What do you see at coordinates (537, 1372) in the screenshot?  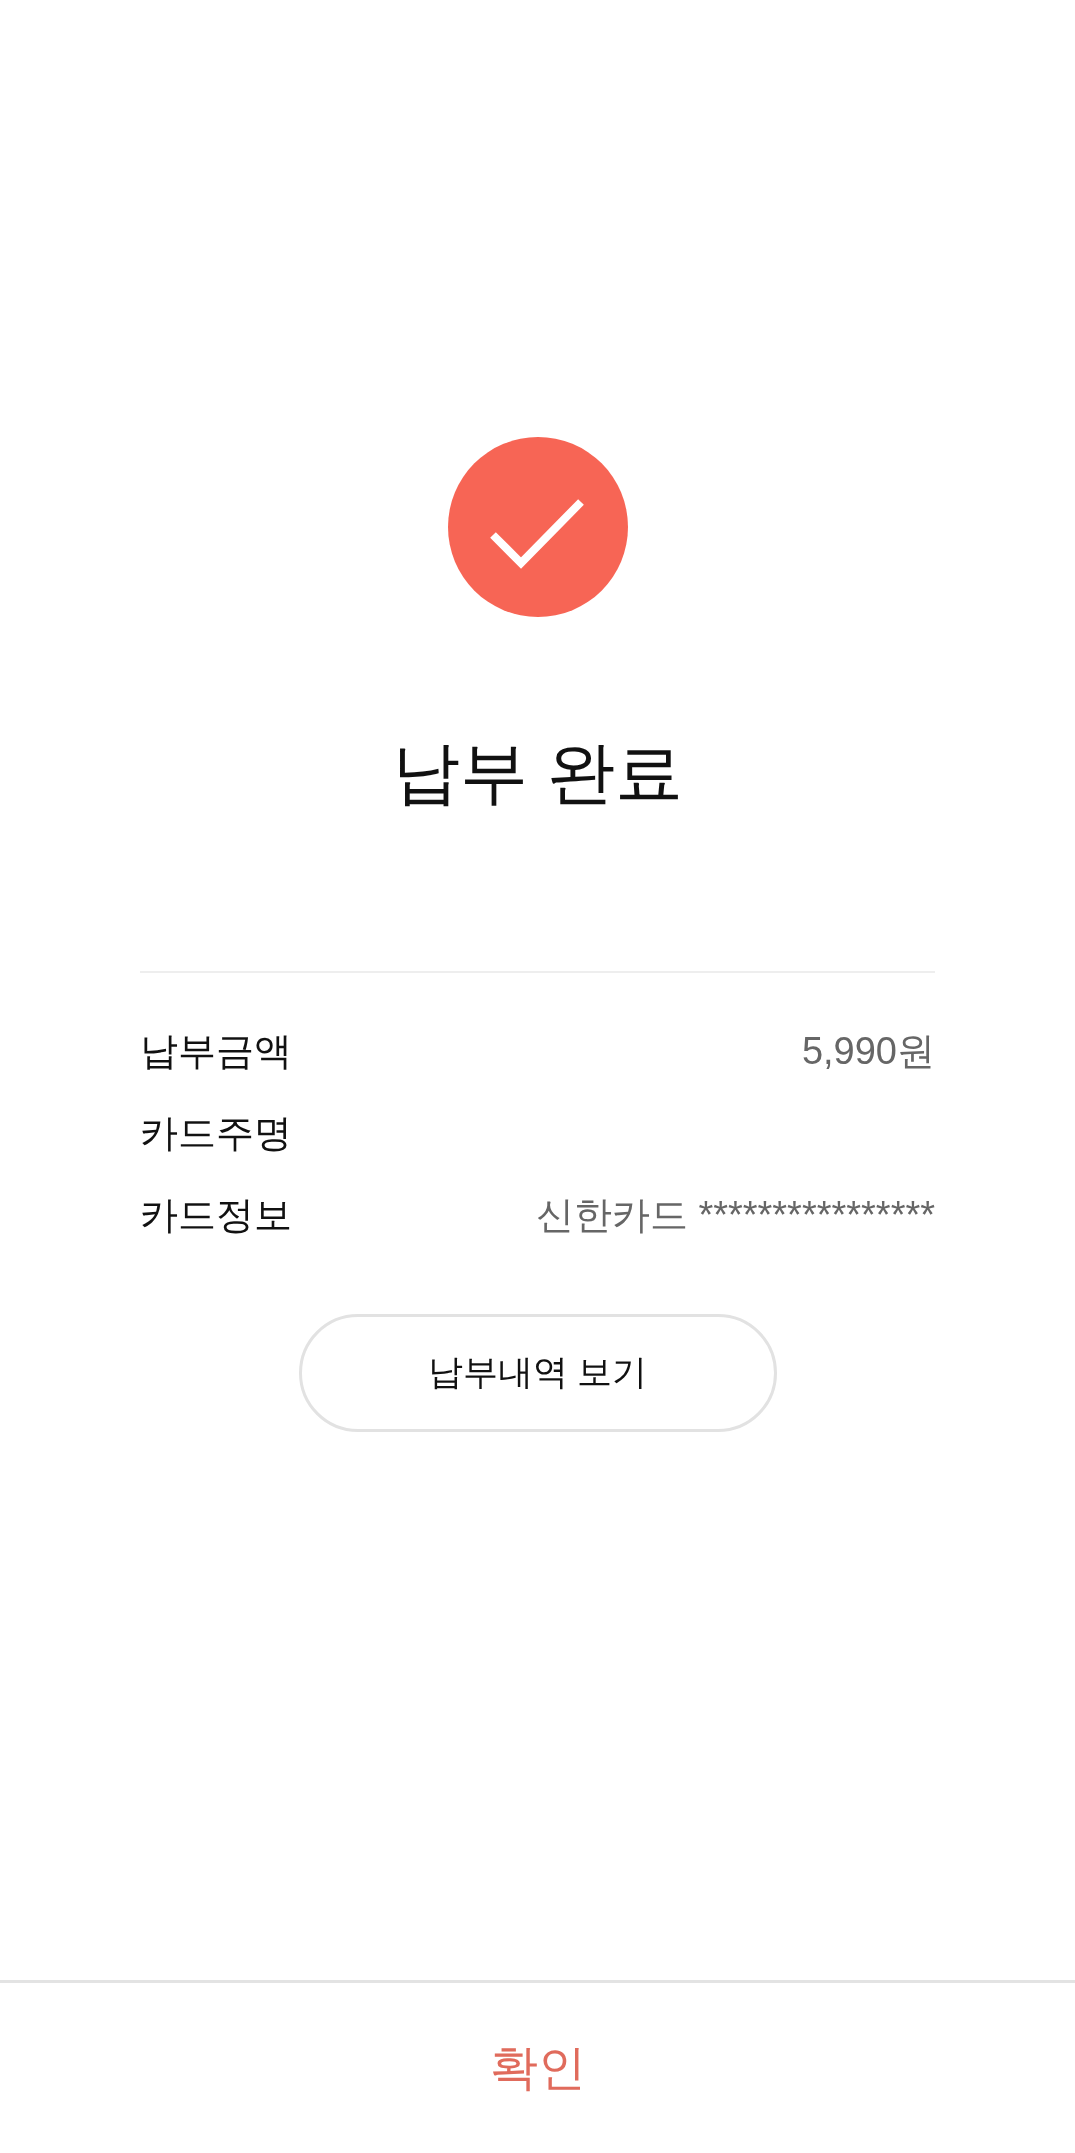 I see `payment-history-button: 납부내역 보기` at bounding box center [537, 1372].